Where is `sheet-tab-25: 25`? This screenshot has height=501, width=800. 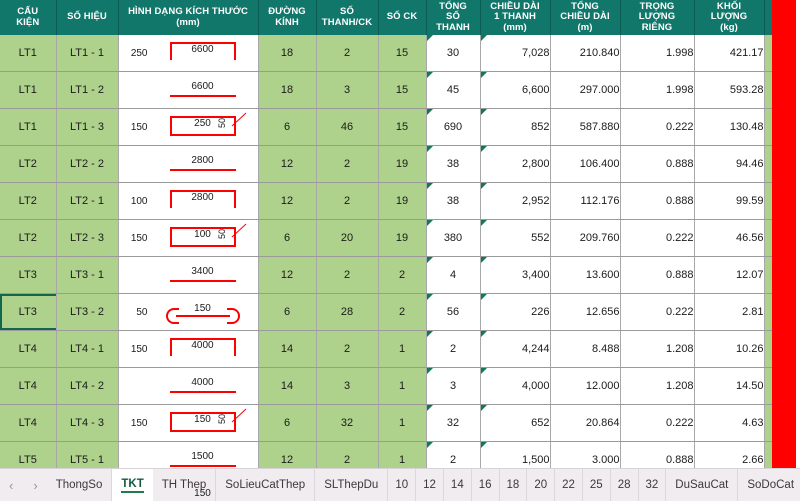 sheet-tab-25: 25 is located at coordinates (597, 485).